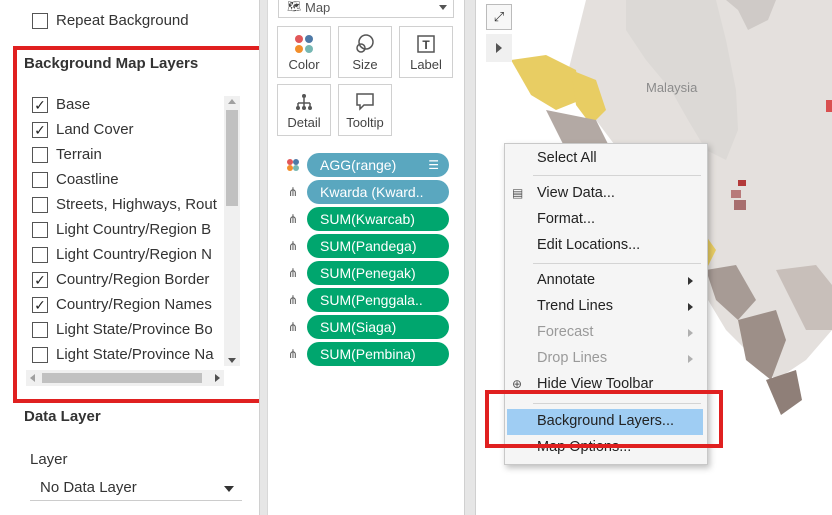 Image resolution: width=832 pixels, height=515 pixels. I want to click on menu-item-trend-lines: Trend Lines, so click(606, 307).